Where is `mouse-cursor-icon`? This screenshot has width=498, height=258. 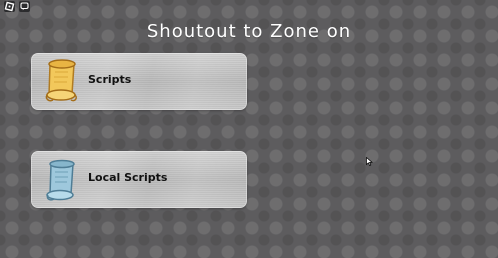 mouse-cursor-icon is located at coordinates (369, 158).